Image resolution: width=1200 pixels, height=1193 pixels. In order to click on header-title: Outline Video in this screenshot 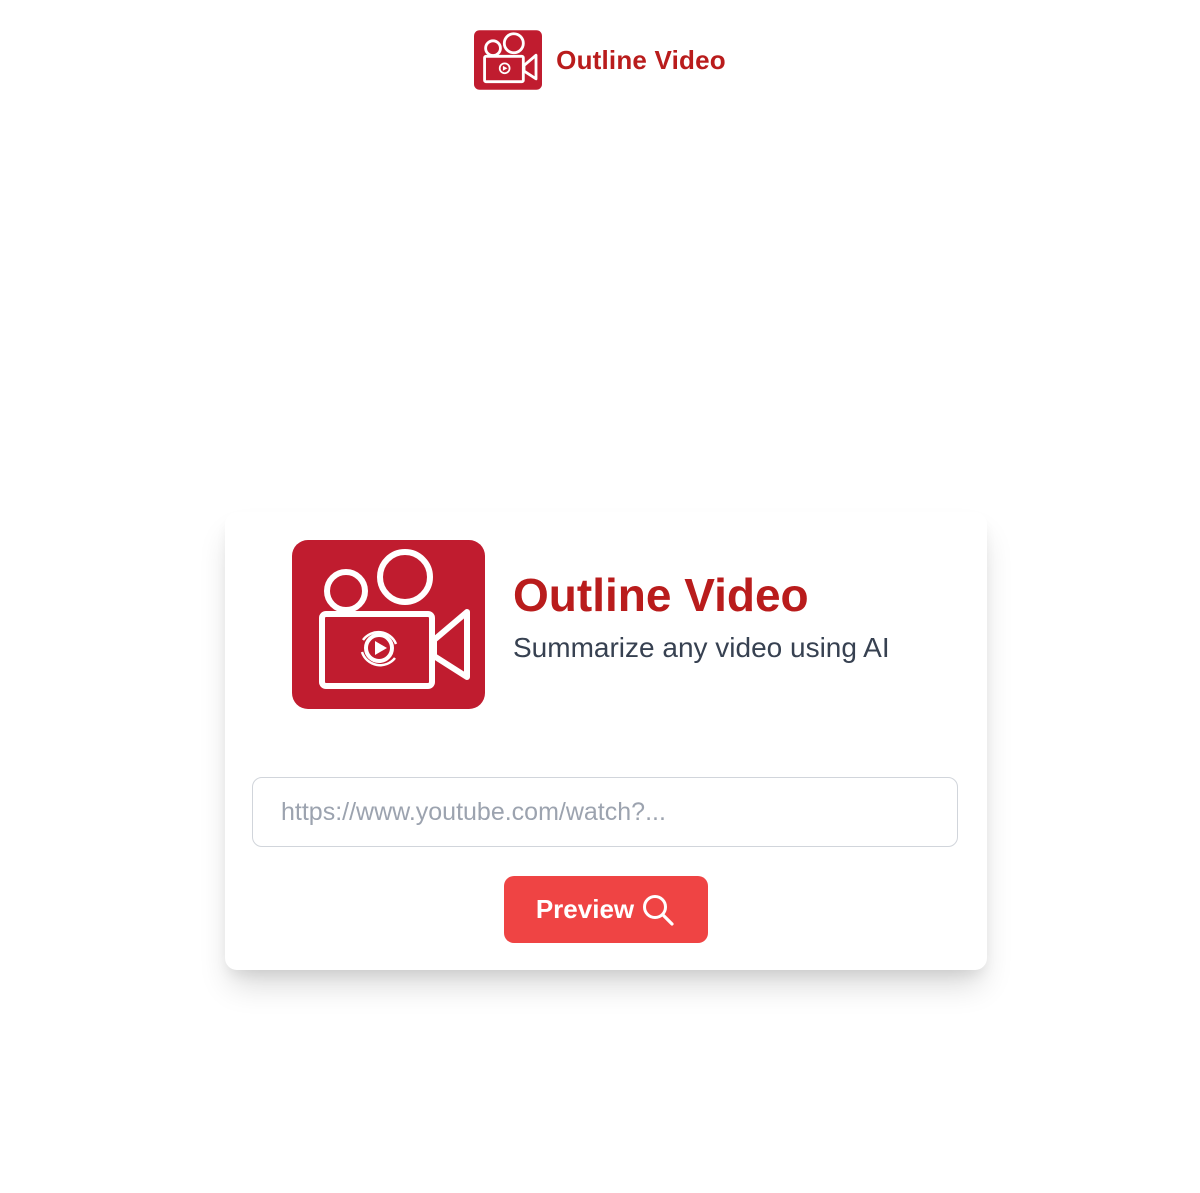, I will do `click(641, 59)`.